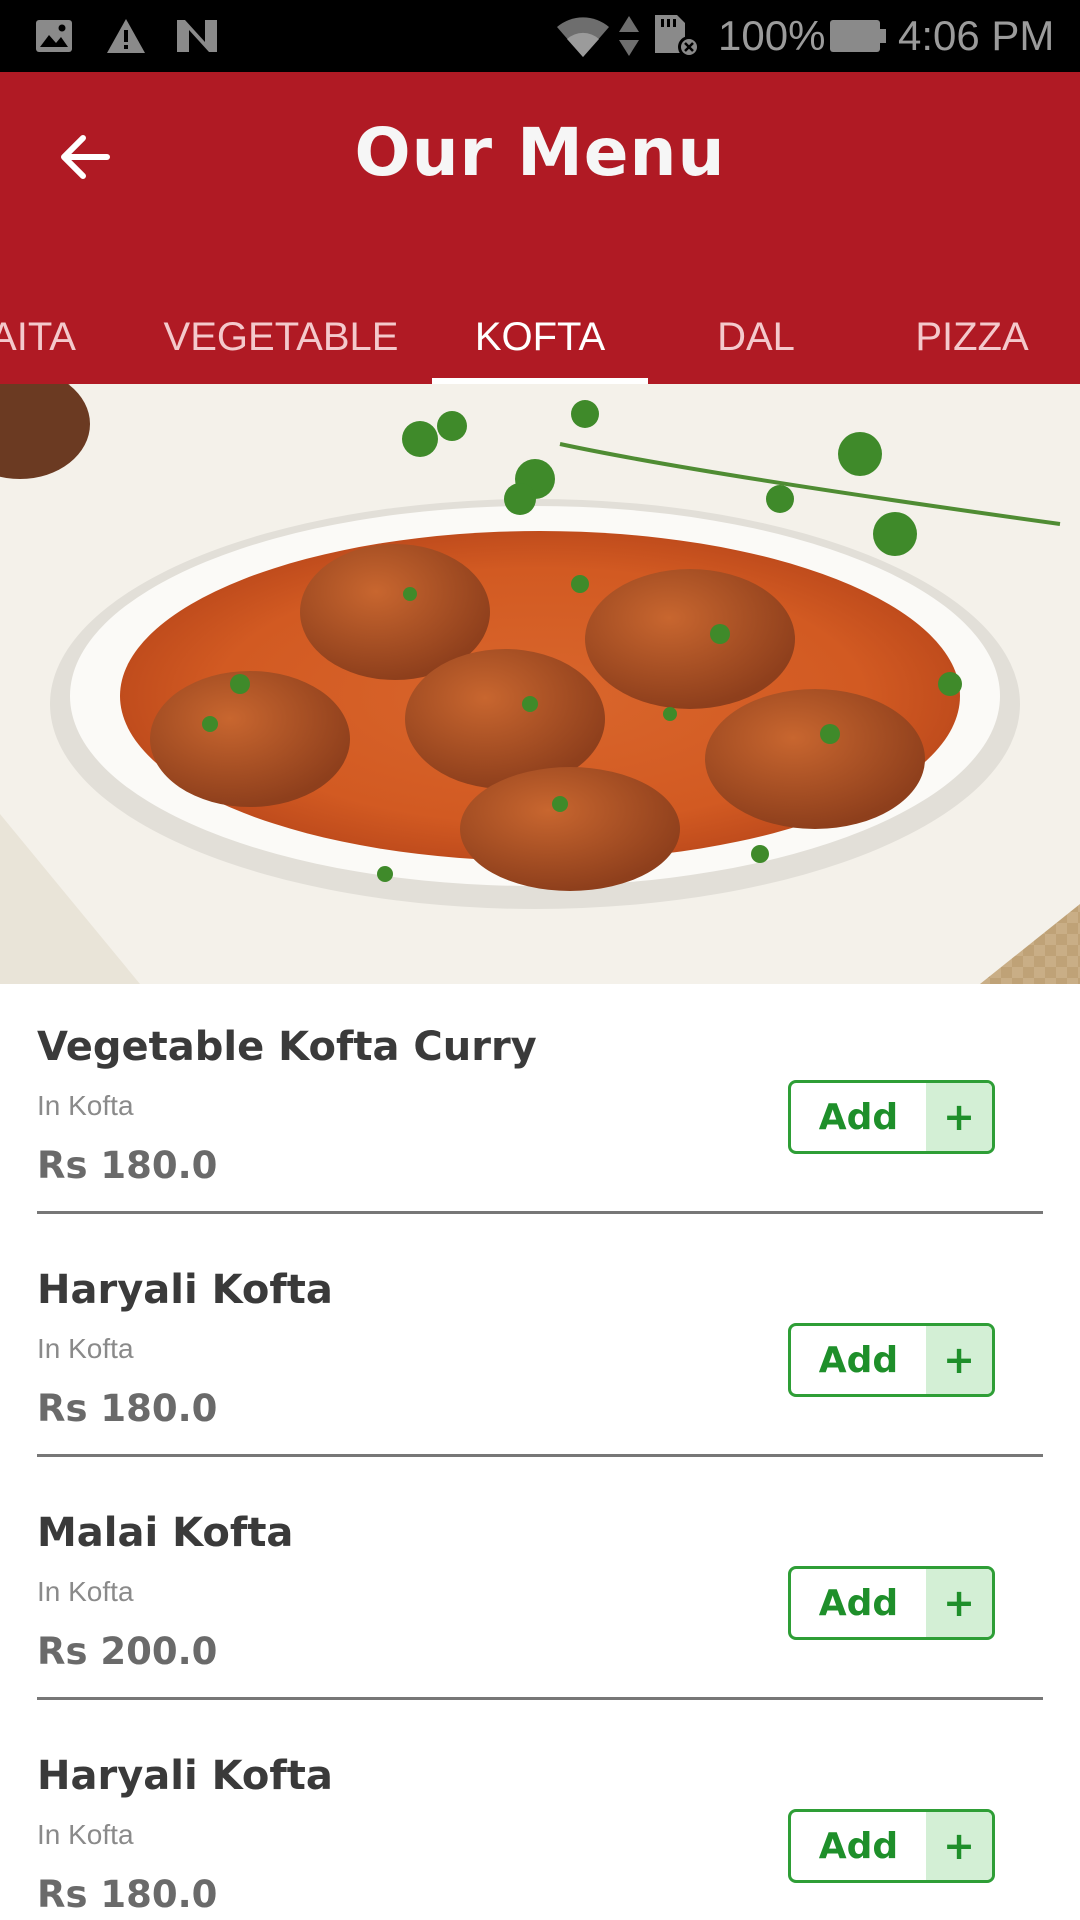  Describe the element at coordinates (756, 337) in the screenshot. I see `tab-dal: DAL` at that location.